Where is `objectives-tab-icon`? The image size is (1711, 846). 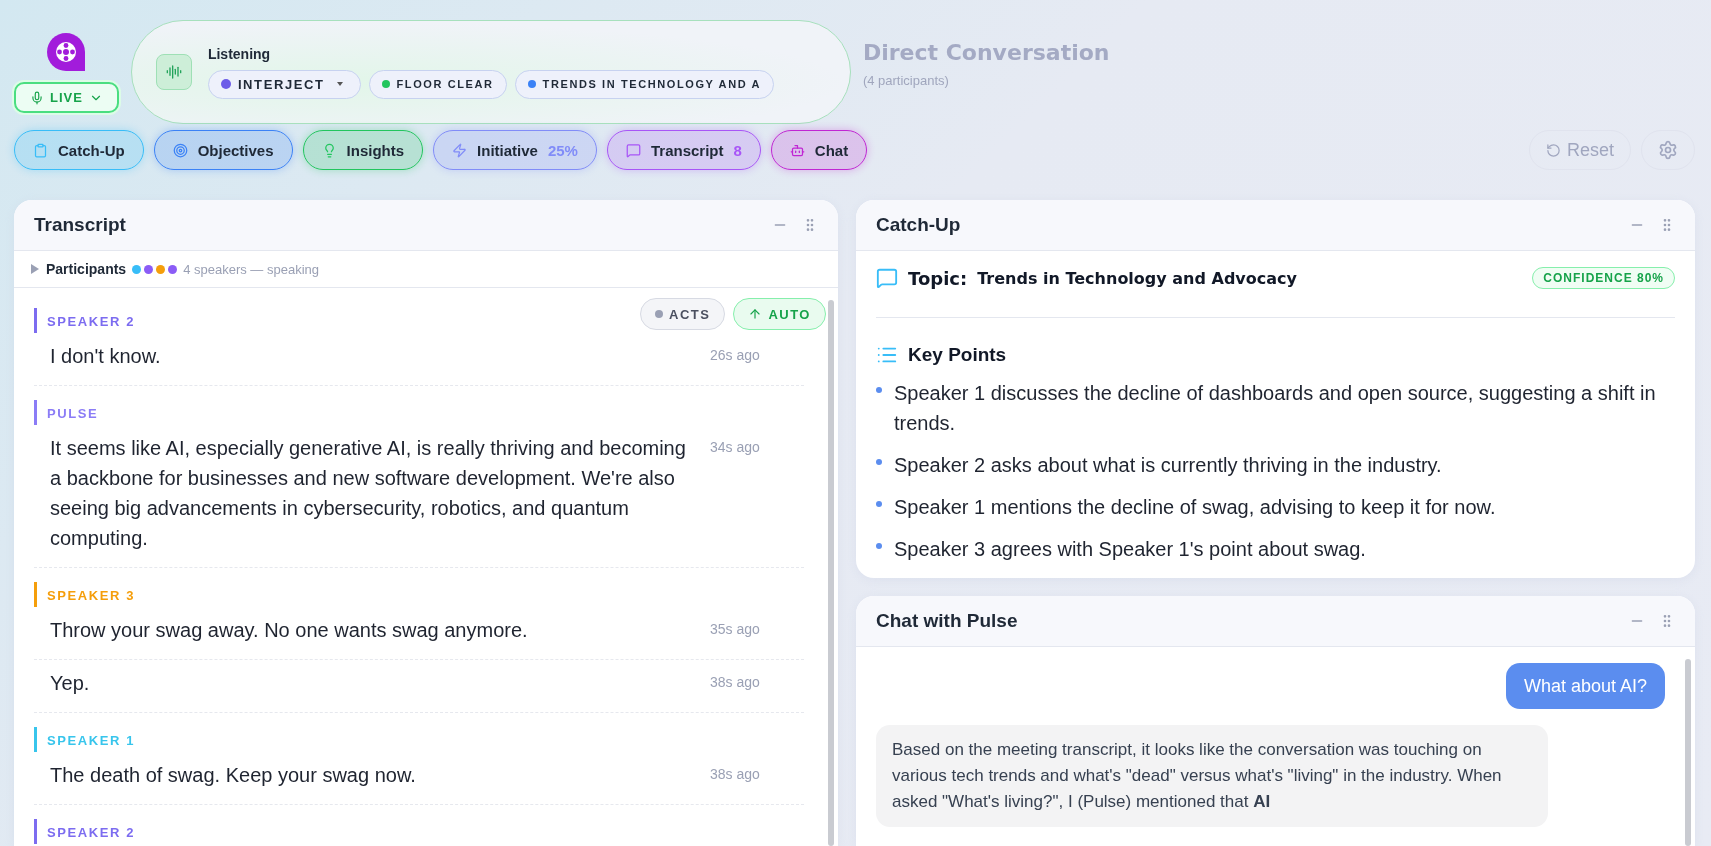 objectives-tab-icon is located at coordinates (180, 150).